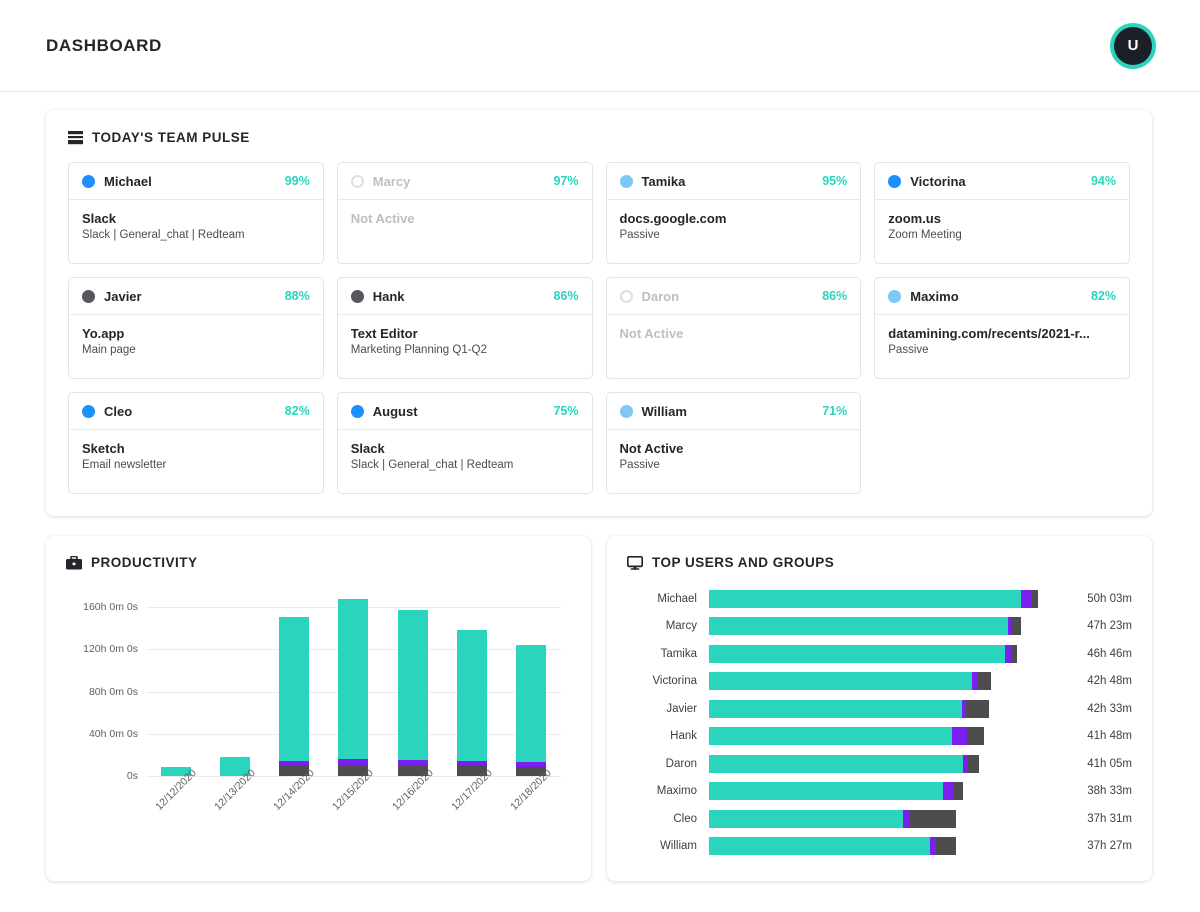 Image resolution: width=1200 pixels, height=912 pixels. I want to click on pulse-app-detail: Passive, so click(639, 465).